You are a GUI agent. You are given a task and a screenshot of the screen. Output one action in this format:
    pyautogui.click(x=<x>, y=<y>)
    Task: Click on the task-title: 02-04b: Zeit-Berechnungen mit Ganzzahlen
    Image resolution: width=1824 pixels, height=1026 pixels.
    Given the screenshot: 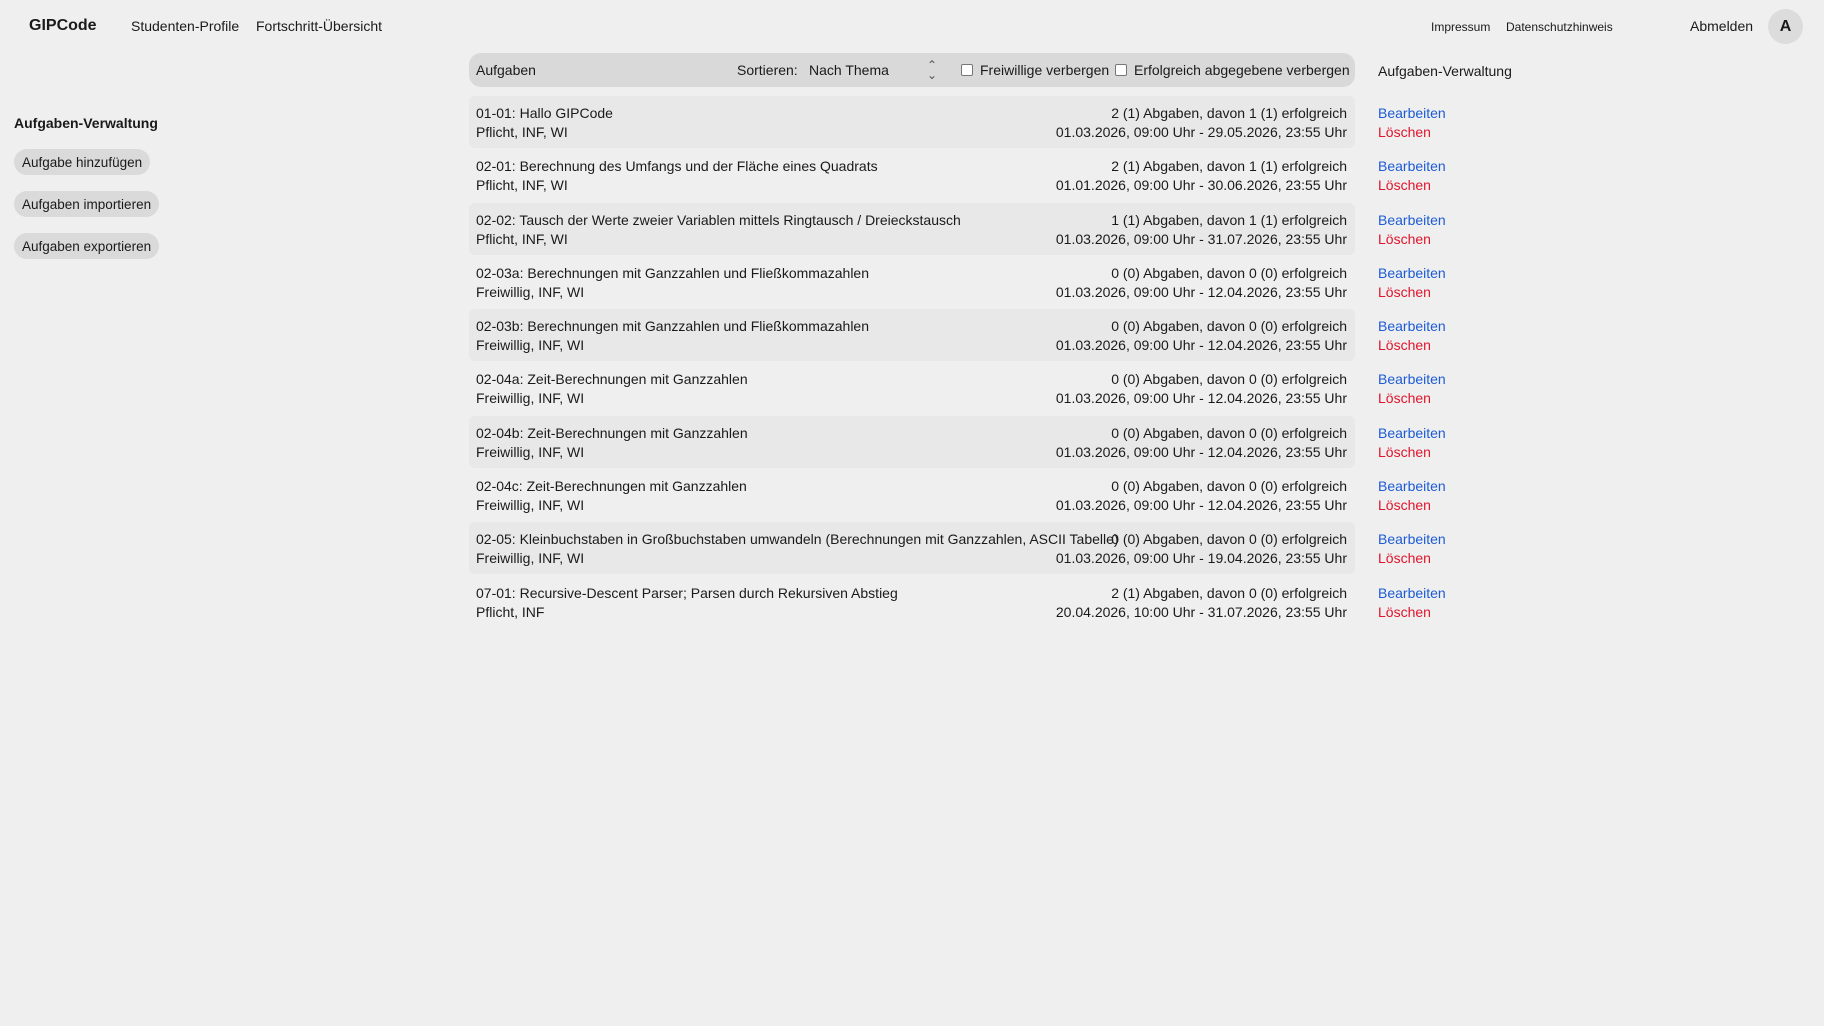 What is the action you would take?
    pyautogui.click(x=612, y=432)
    